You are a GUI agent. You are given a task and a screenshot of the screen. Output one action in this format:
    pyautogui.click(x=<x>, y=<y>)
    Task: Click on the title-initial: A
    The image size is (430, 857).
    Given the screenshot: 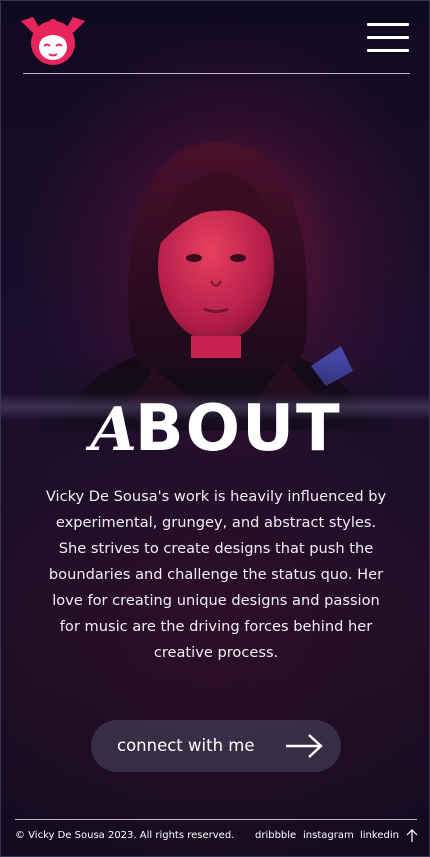 What is the action you would take?
    pyautogui.click(x=113, y=430)
    